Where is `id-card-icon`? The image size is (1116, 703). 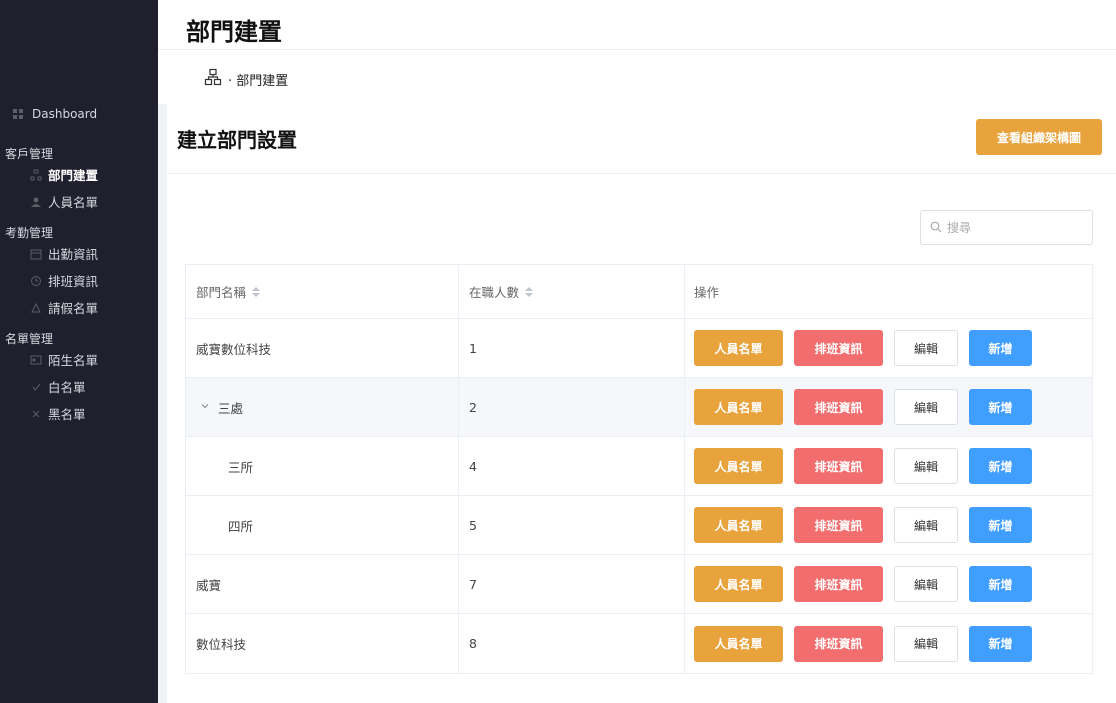
id-card-icon is located at coordinates (36, 360).